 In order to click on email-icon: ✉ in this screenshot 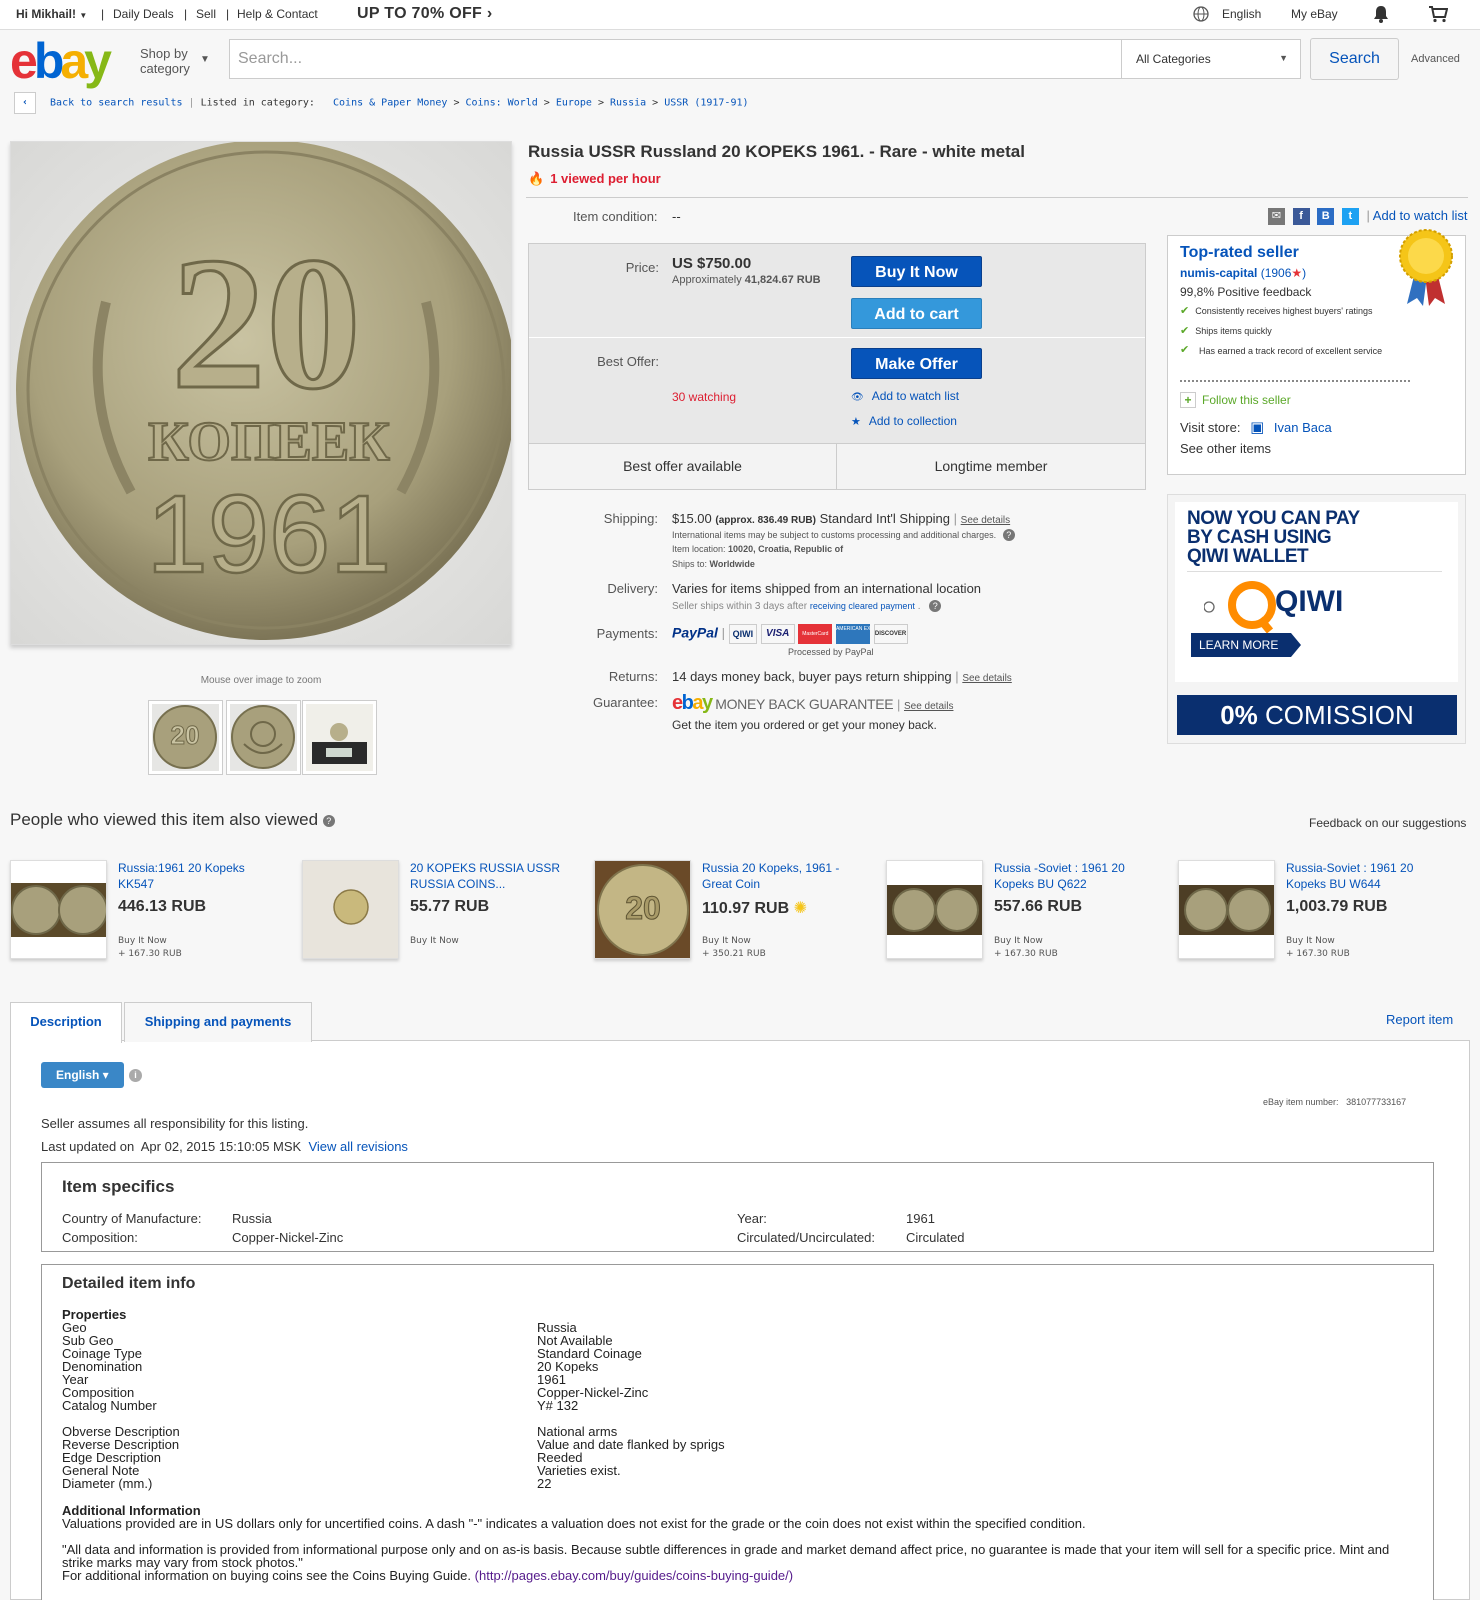, I will do `click(1276, 217)`.